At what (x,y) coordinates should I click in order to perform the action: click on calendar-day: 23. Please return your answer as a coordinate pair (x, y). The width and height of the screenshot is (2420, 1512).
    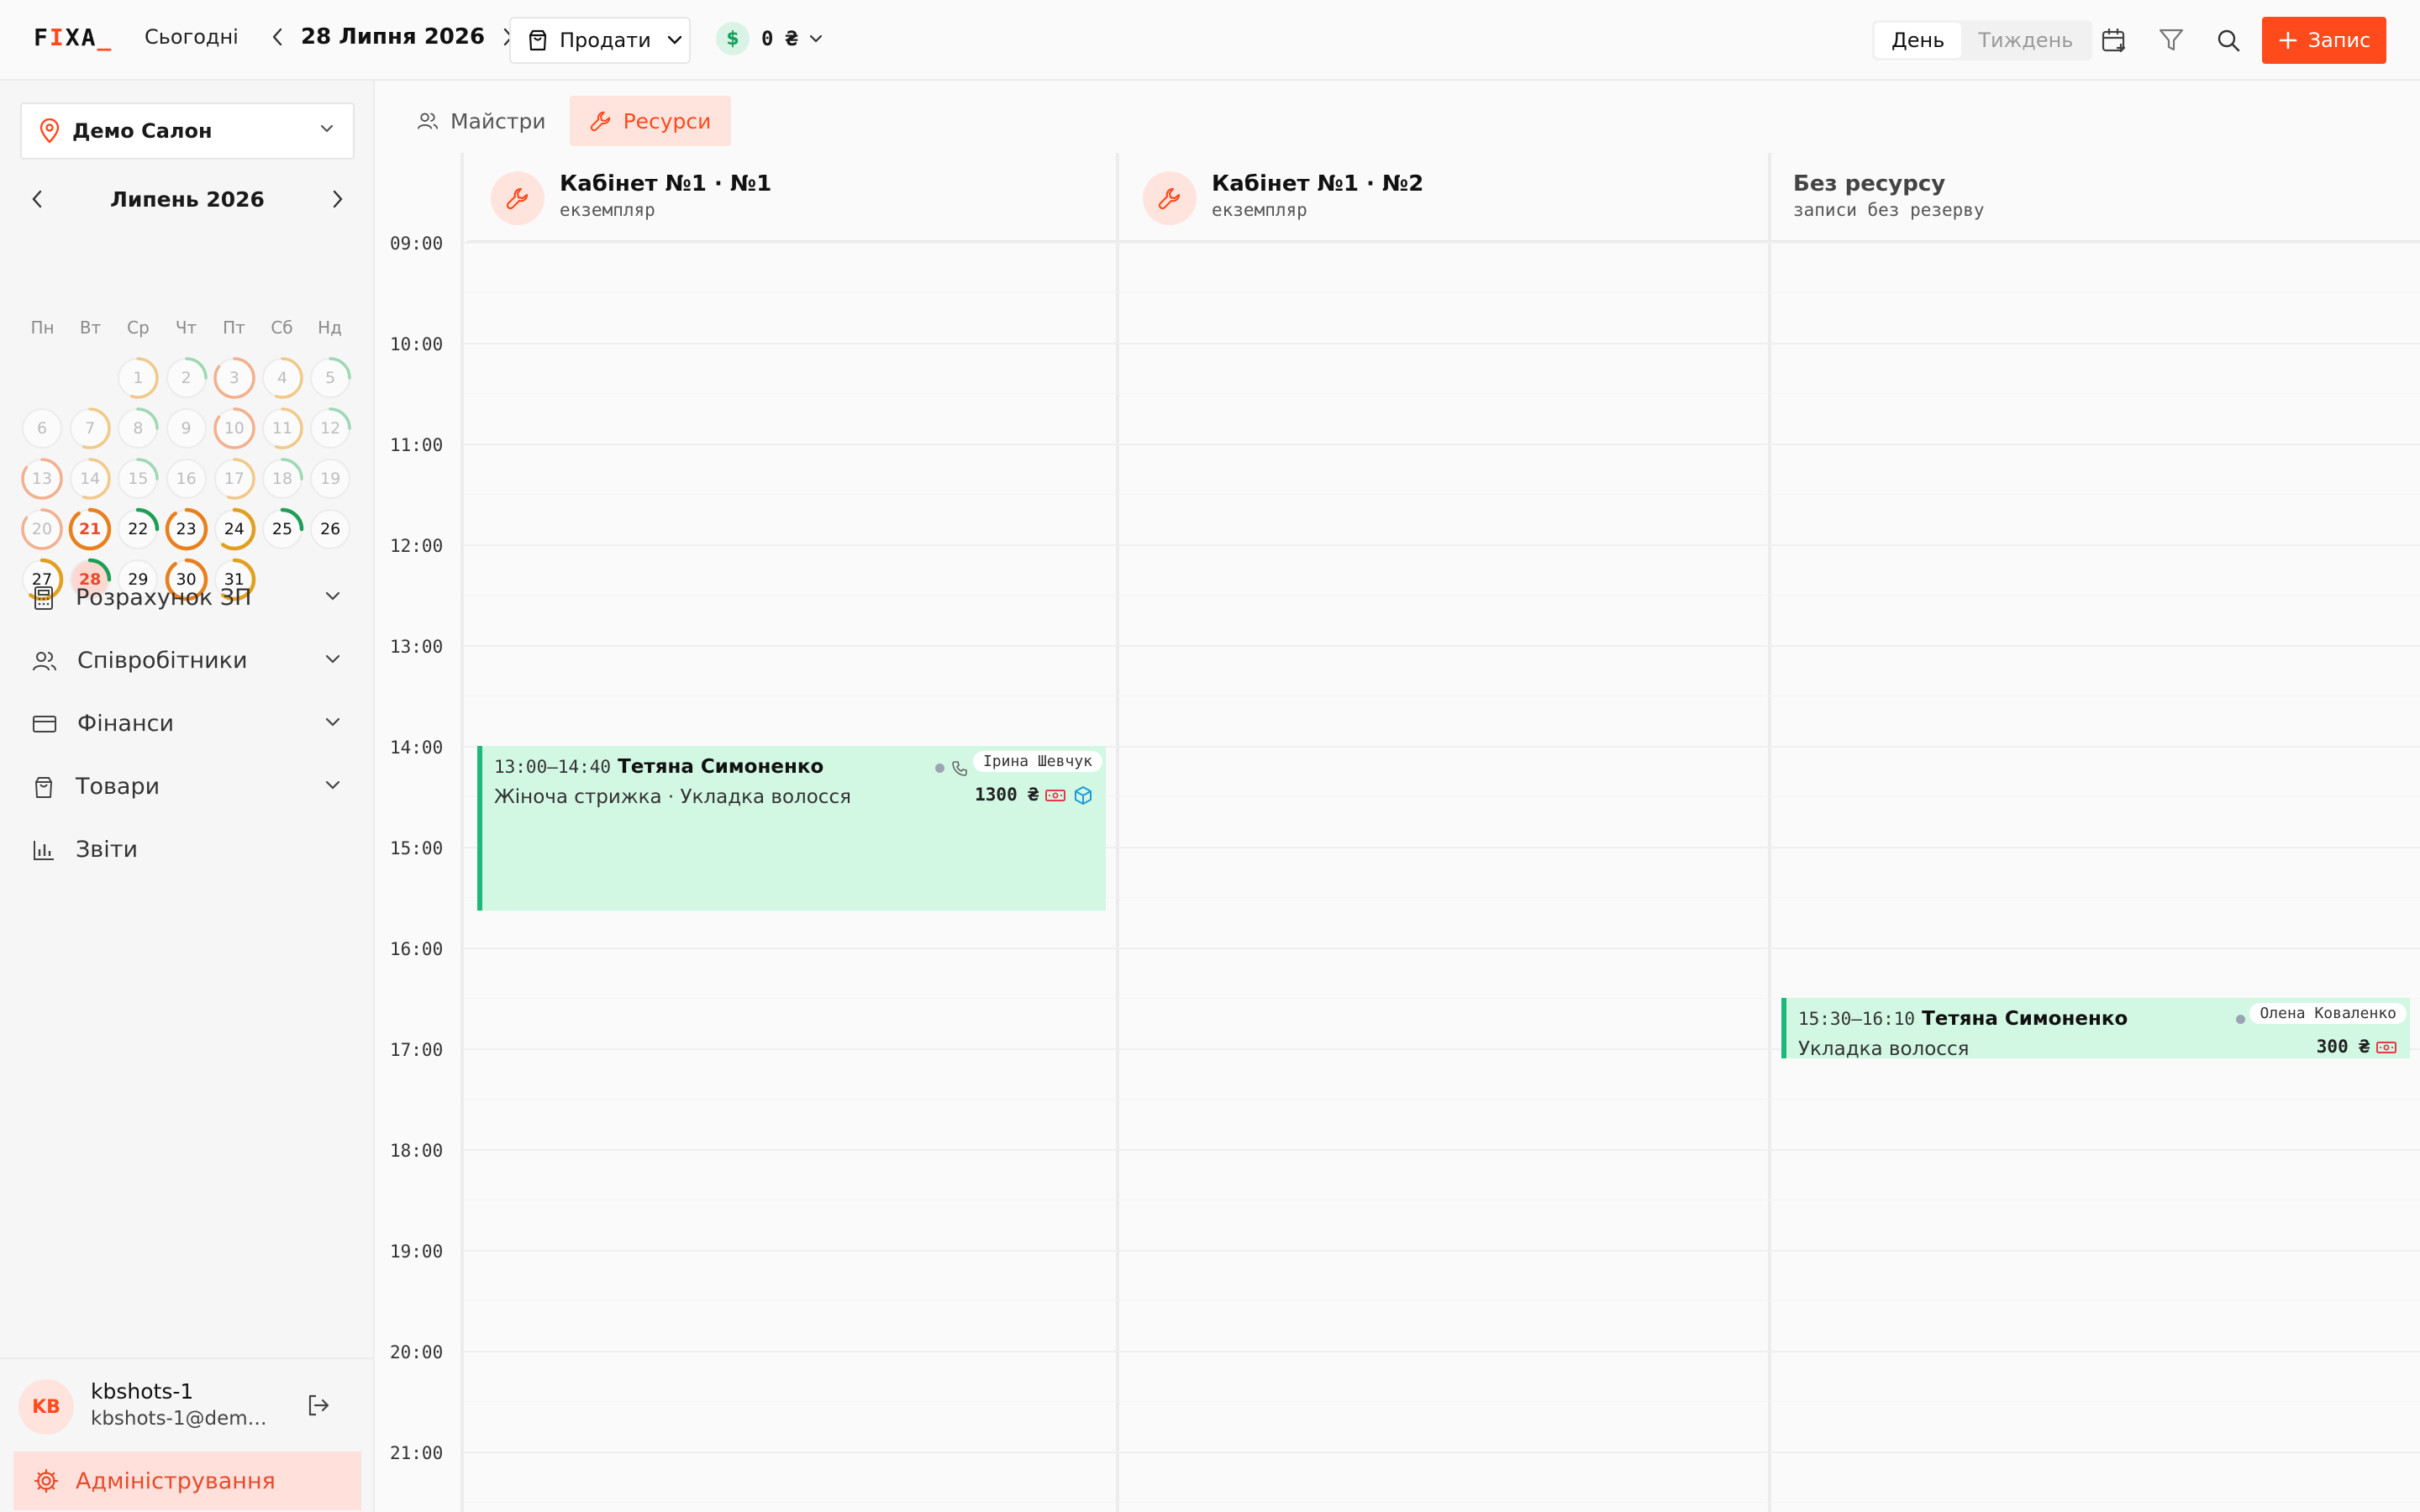
    Looking at the image, I should click on (187, 529).